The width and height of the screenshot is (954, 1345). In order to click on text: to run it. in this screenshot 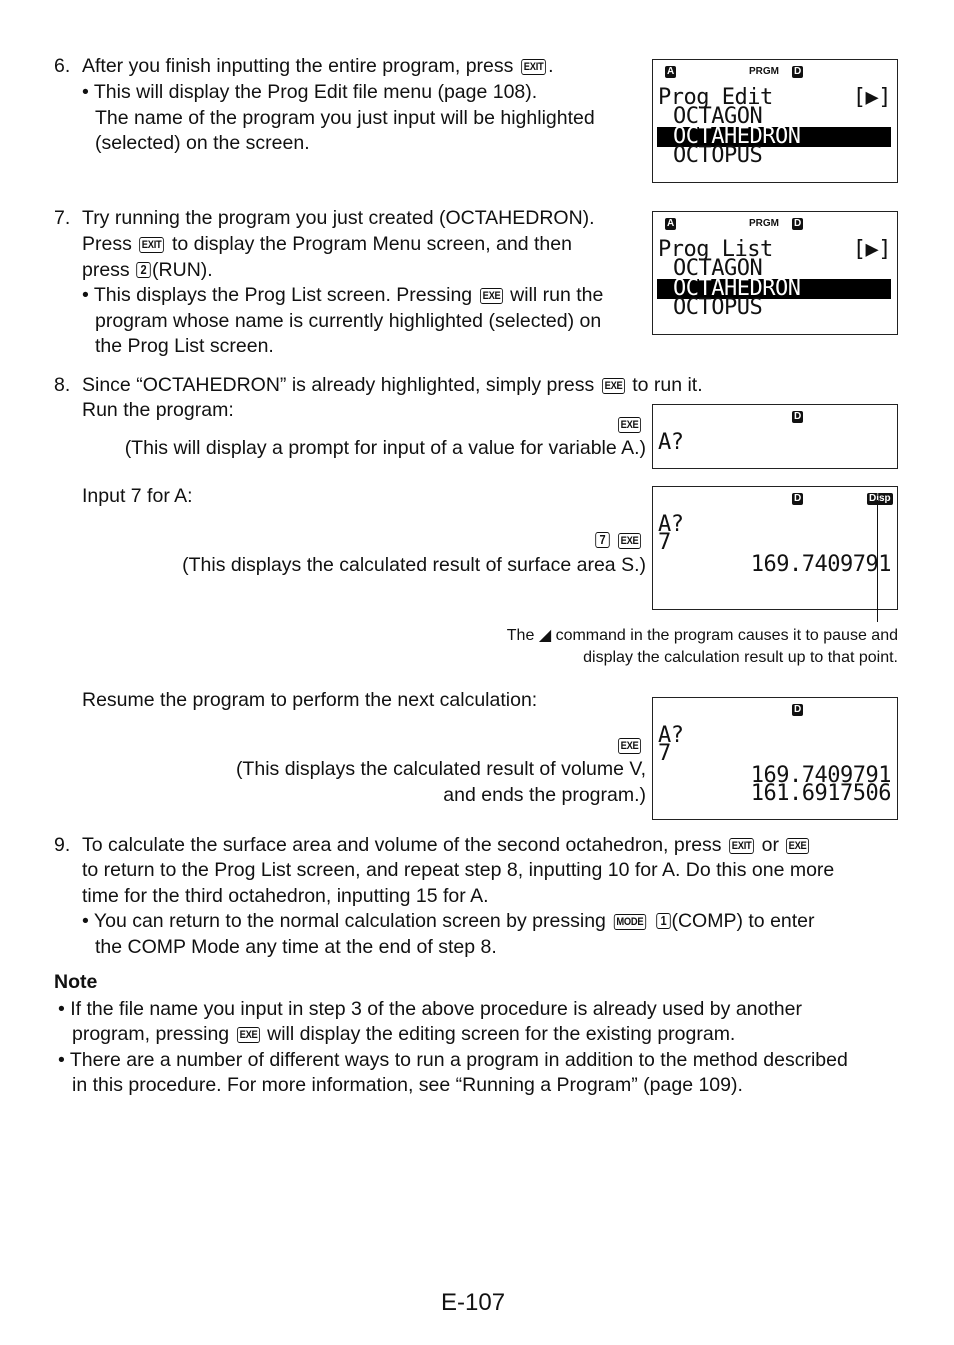, I will do `click(667, 385)`.